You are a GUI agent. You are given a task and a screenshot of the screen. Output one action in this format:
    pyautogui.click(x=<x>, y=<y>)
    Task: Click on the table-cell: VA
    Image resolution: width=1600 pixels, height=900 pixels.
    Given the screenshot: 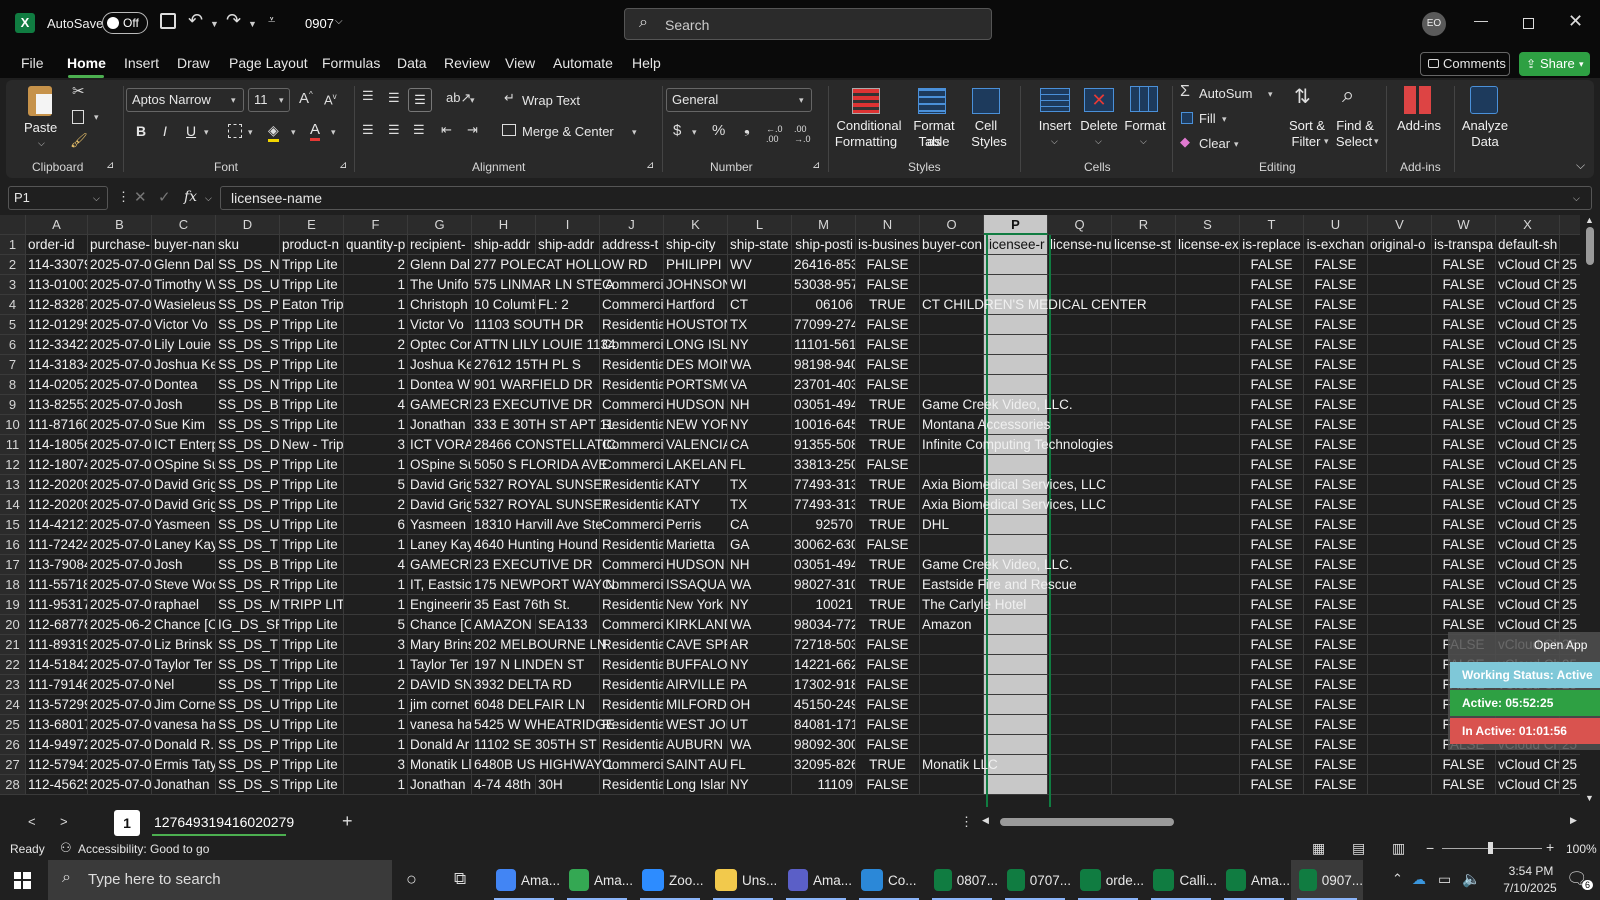 What is the action you would take?
    pyautogui.click(x=760, y=385)
    